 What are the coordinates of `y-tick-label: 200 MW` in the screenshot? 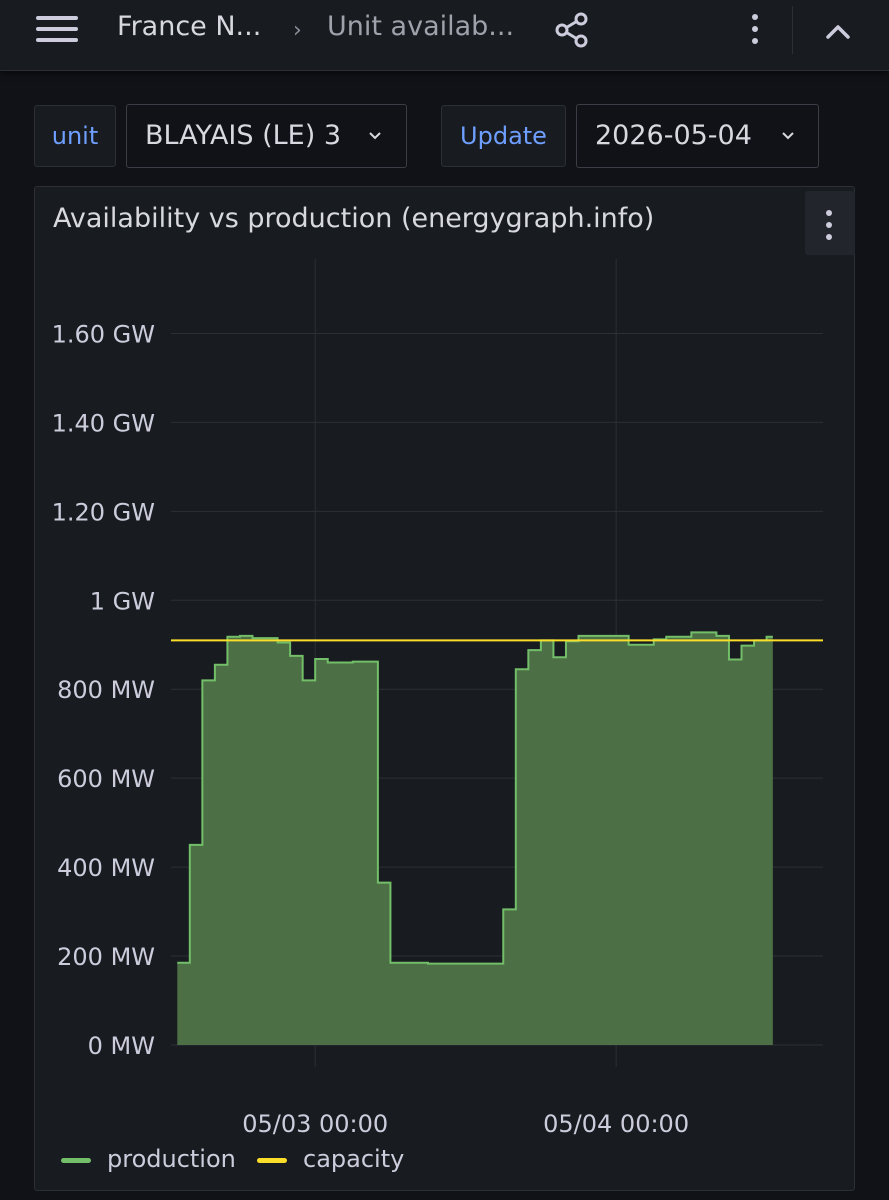 It's located at (106, 957).